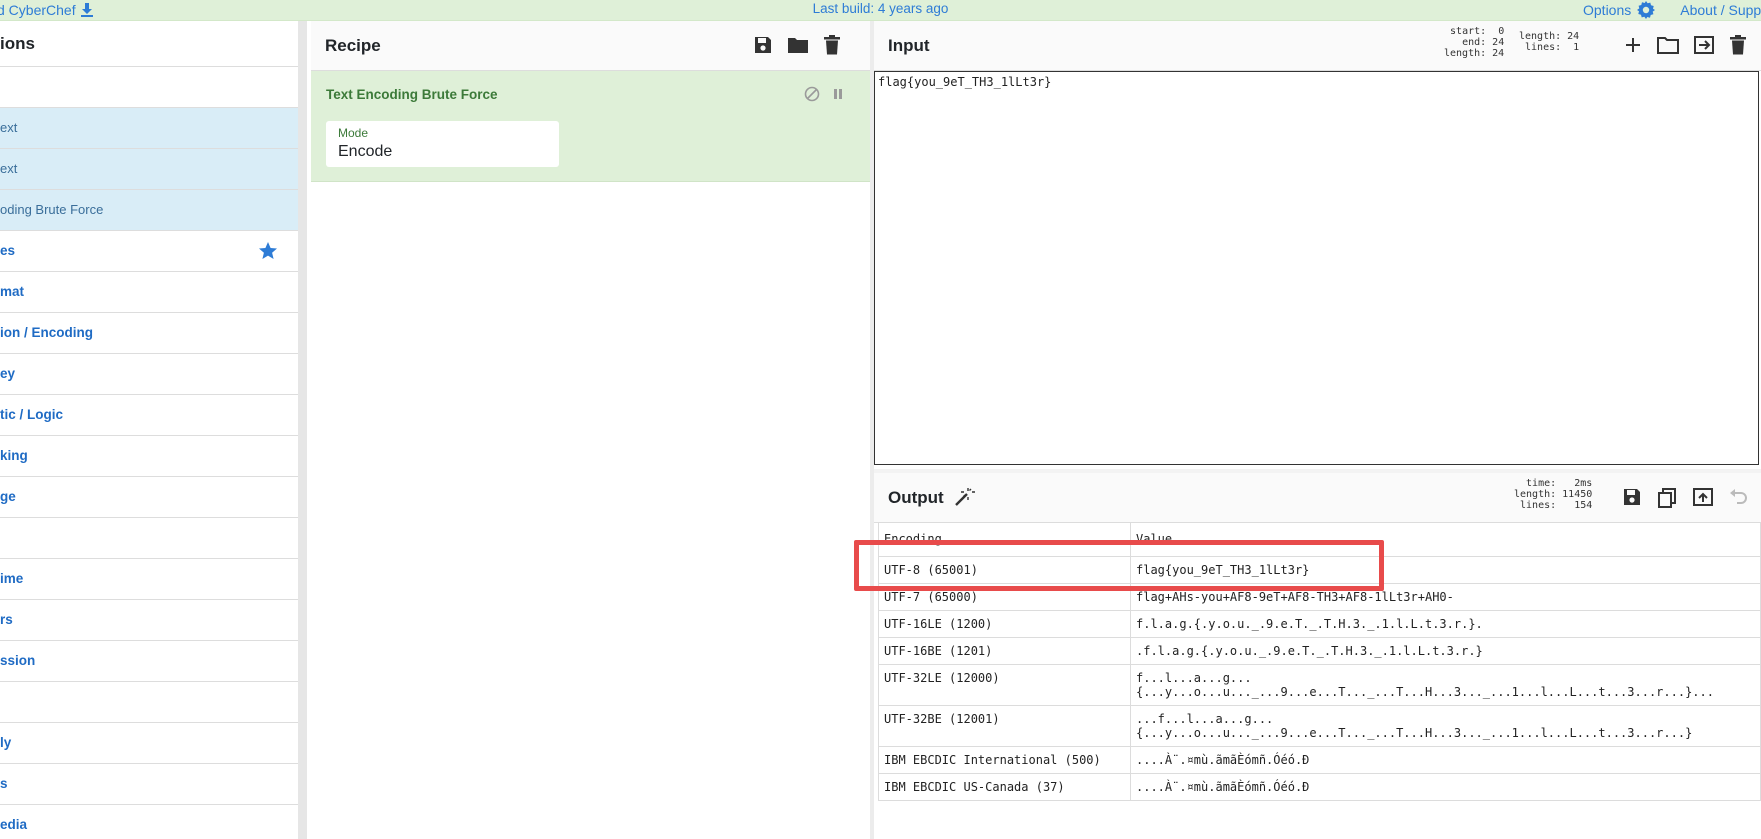 Image resolution: width=1761 pixels, height=839 pixels. I want to click on operation-item-label: ion / Encoding, so click(46, 332).